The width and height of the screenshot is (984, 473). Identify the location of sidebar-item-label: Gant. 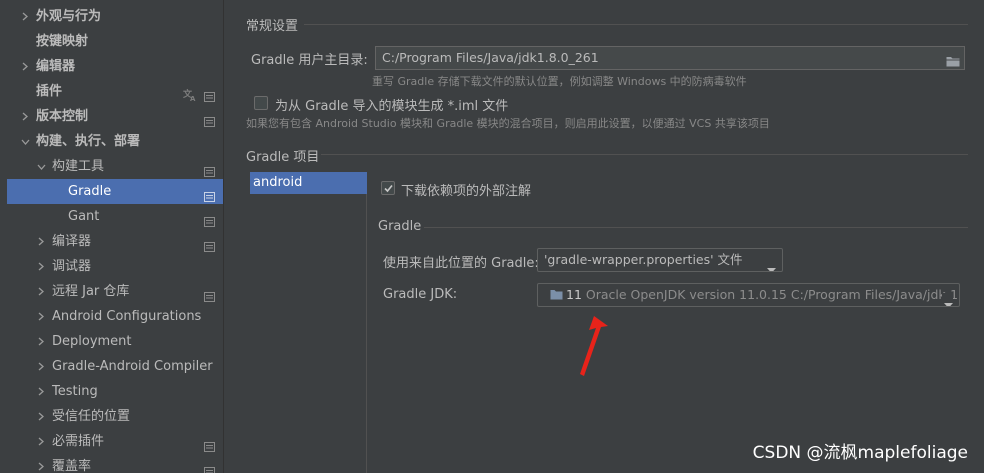
(84, 216).